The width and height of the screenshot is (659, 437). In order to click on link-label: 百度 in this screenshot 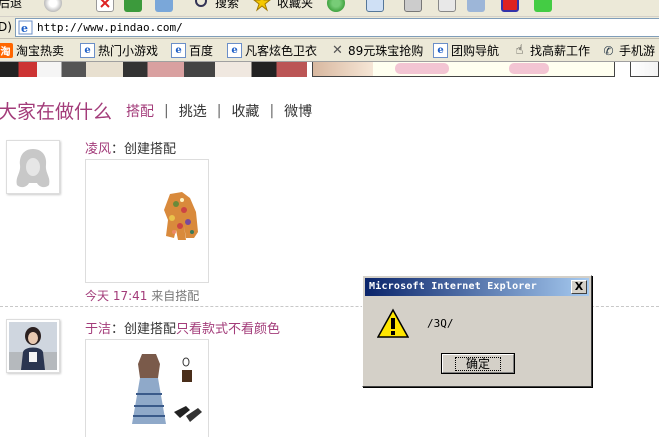, I will do `click(201, 51)`.